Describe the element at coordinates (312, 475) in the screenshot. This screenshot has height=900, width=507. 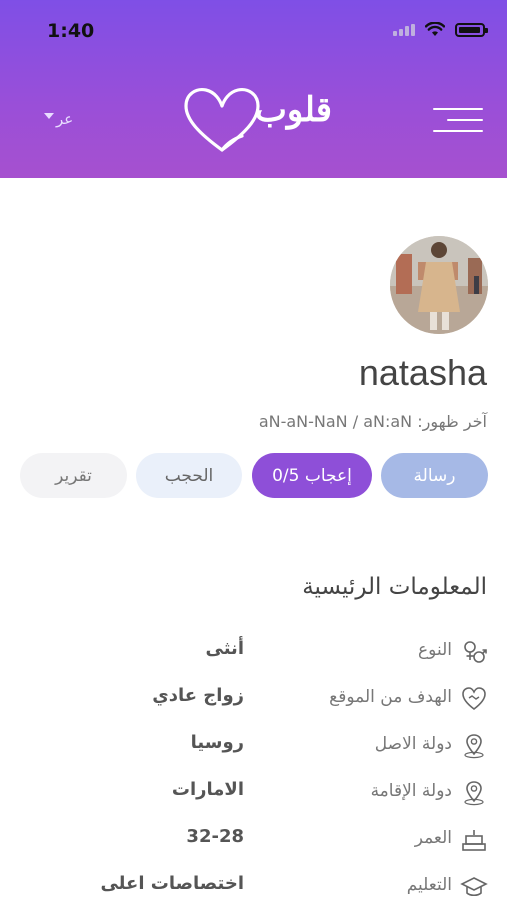
I see `like-button: إعجاب 0/5` at that location.